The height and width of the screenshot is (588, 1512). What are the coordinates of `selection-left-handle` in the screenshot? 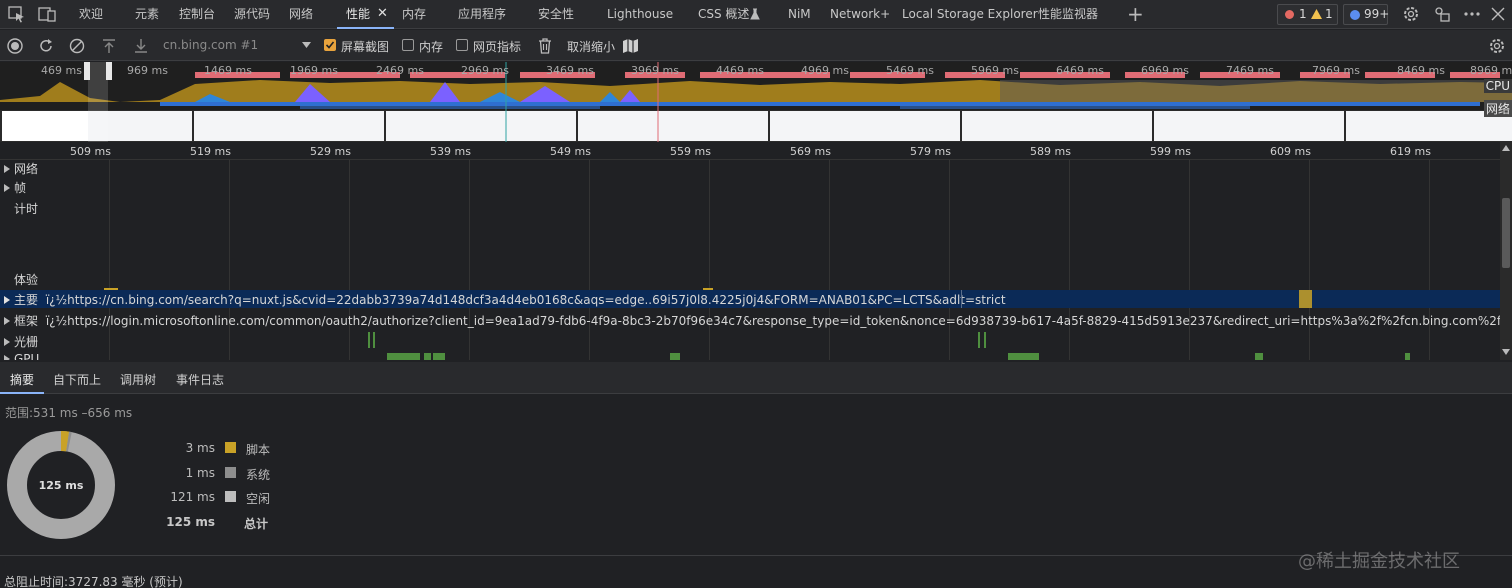 It's located at (87, 71).